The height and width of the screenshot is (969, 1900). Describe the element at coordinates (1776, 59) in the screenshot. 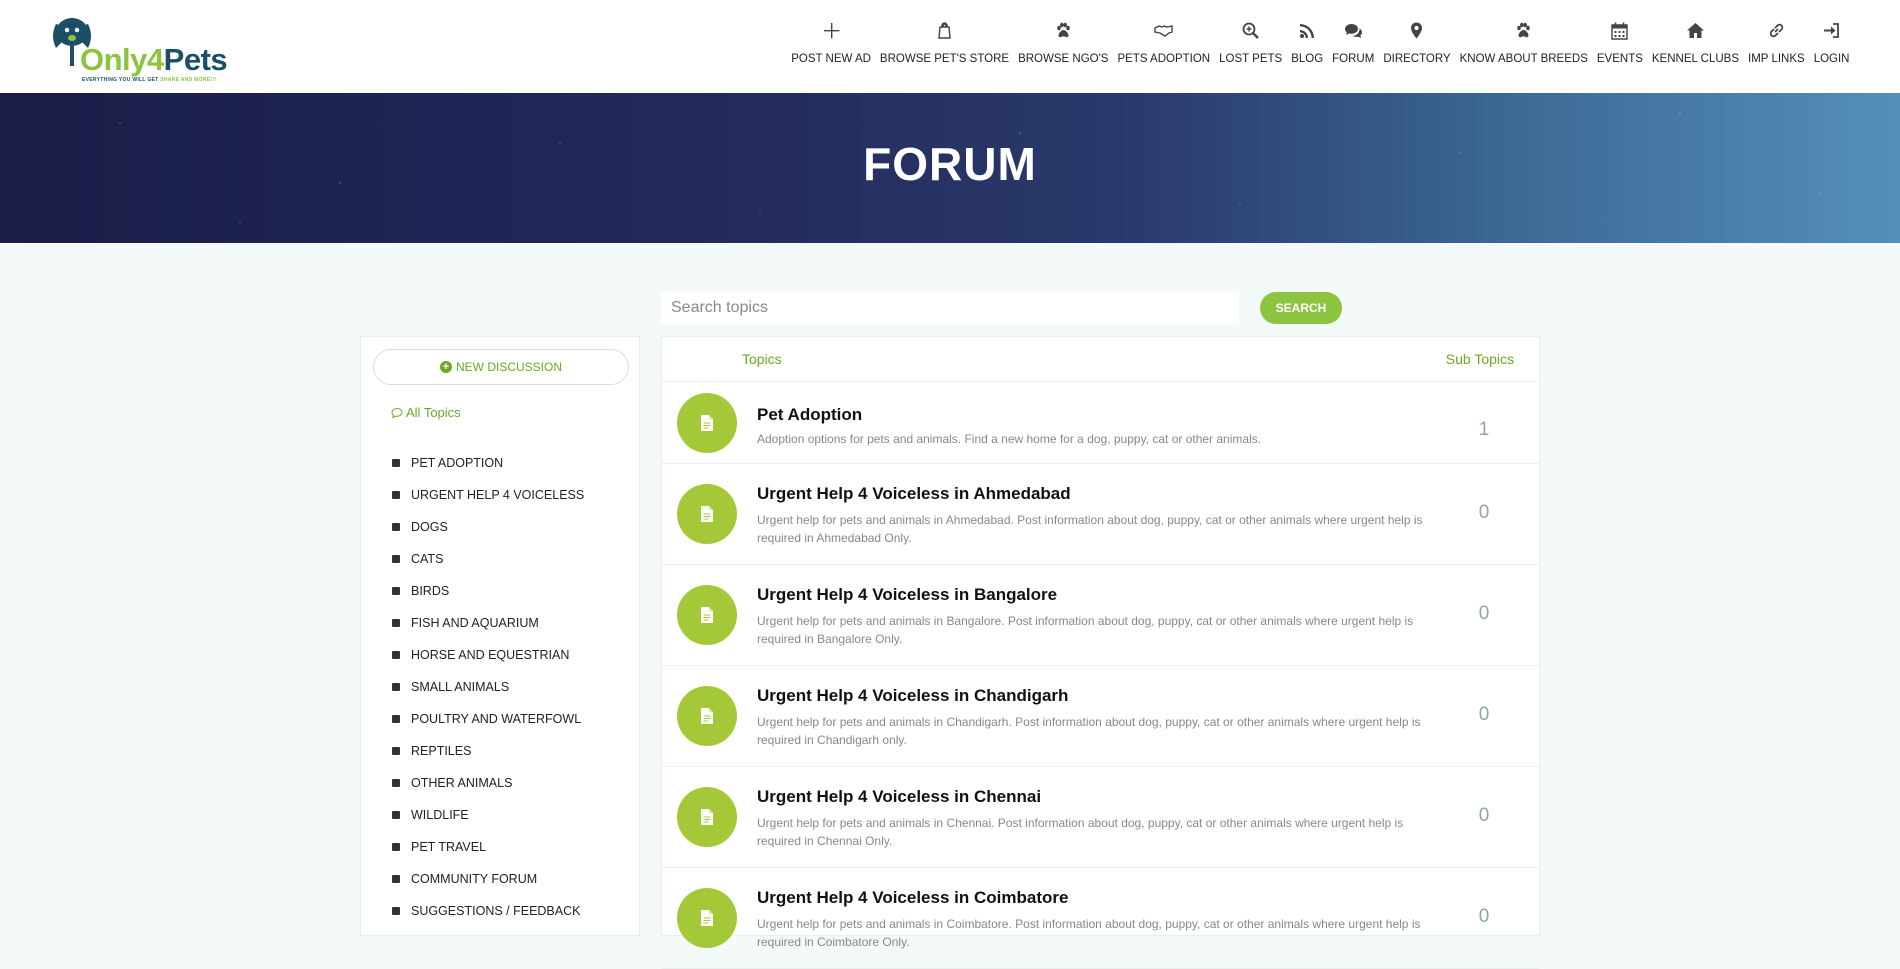

I see `nav-label: IMP LINKS` at that location.